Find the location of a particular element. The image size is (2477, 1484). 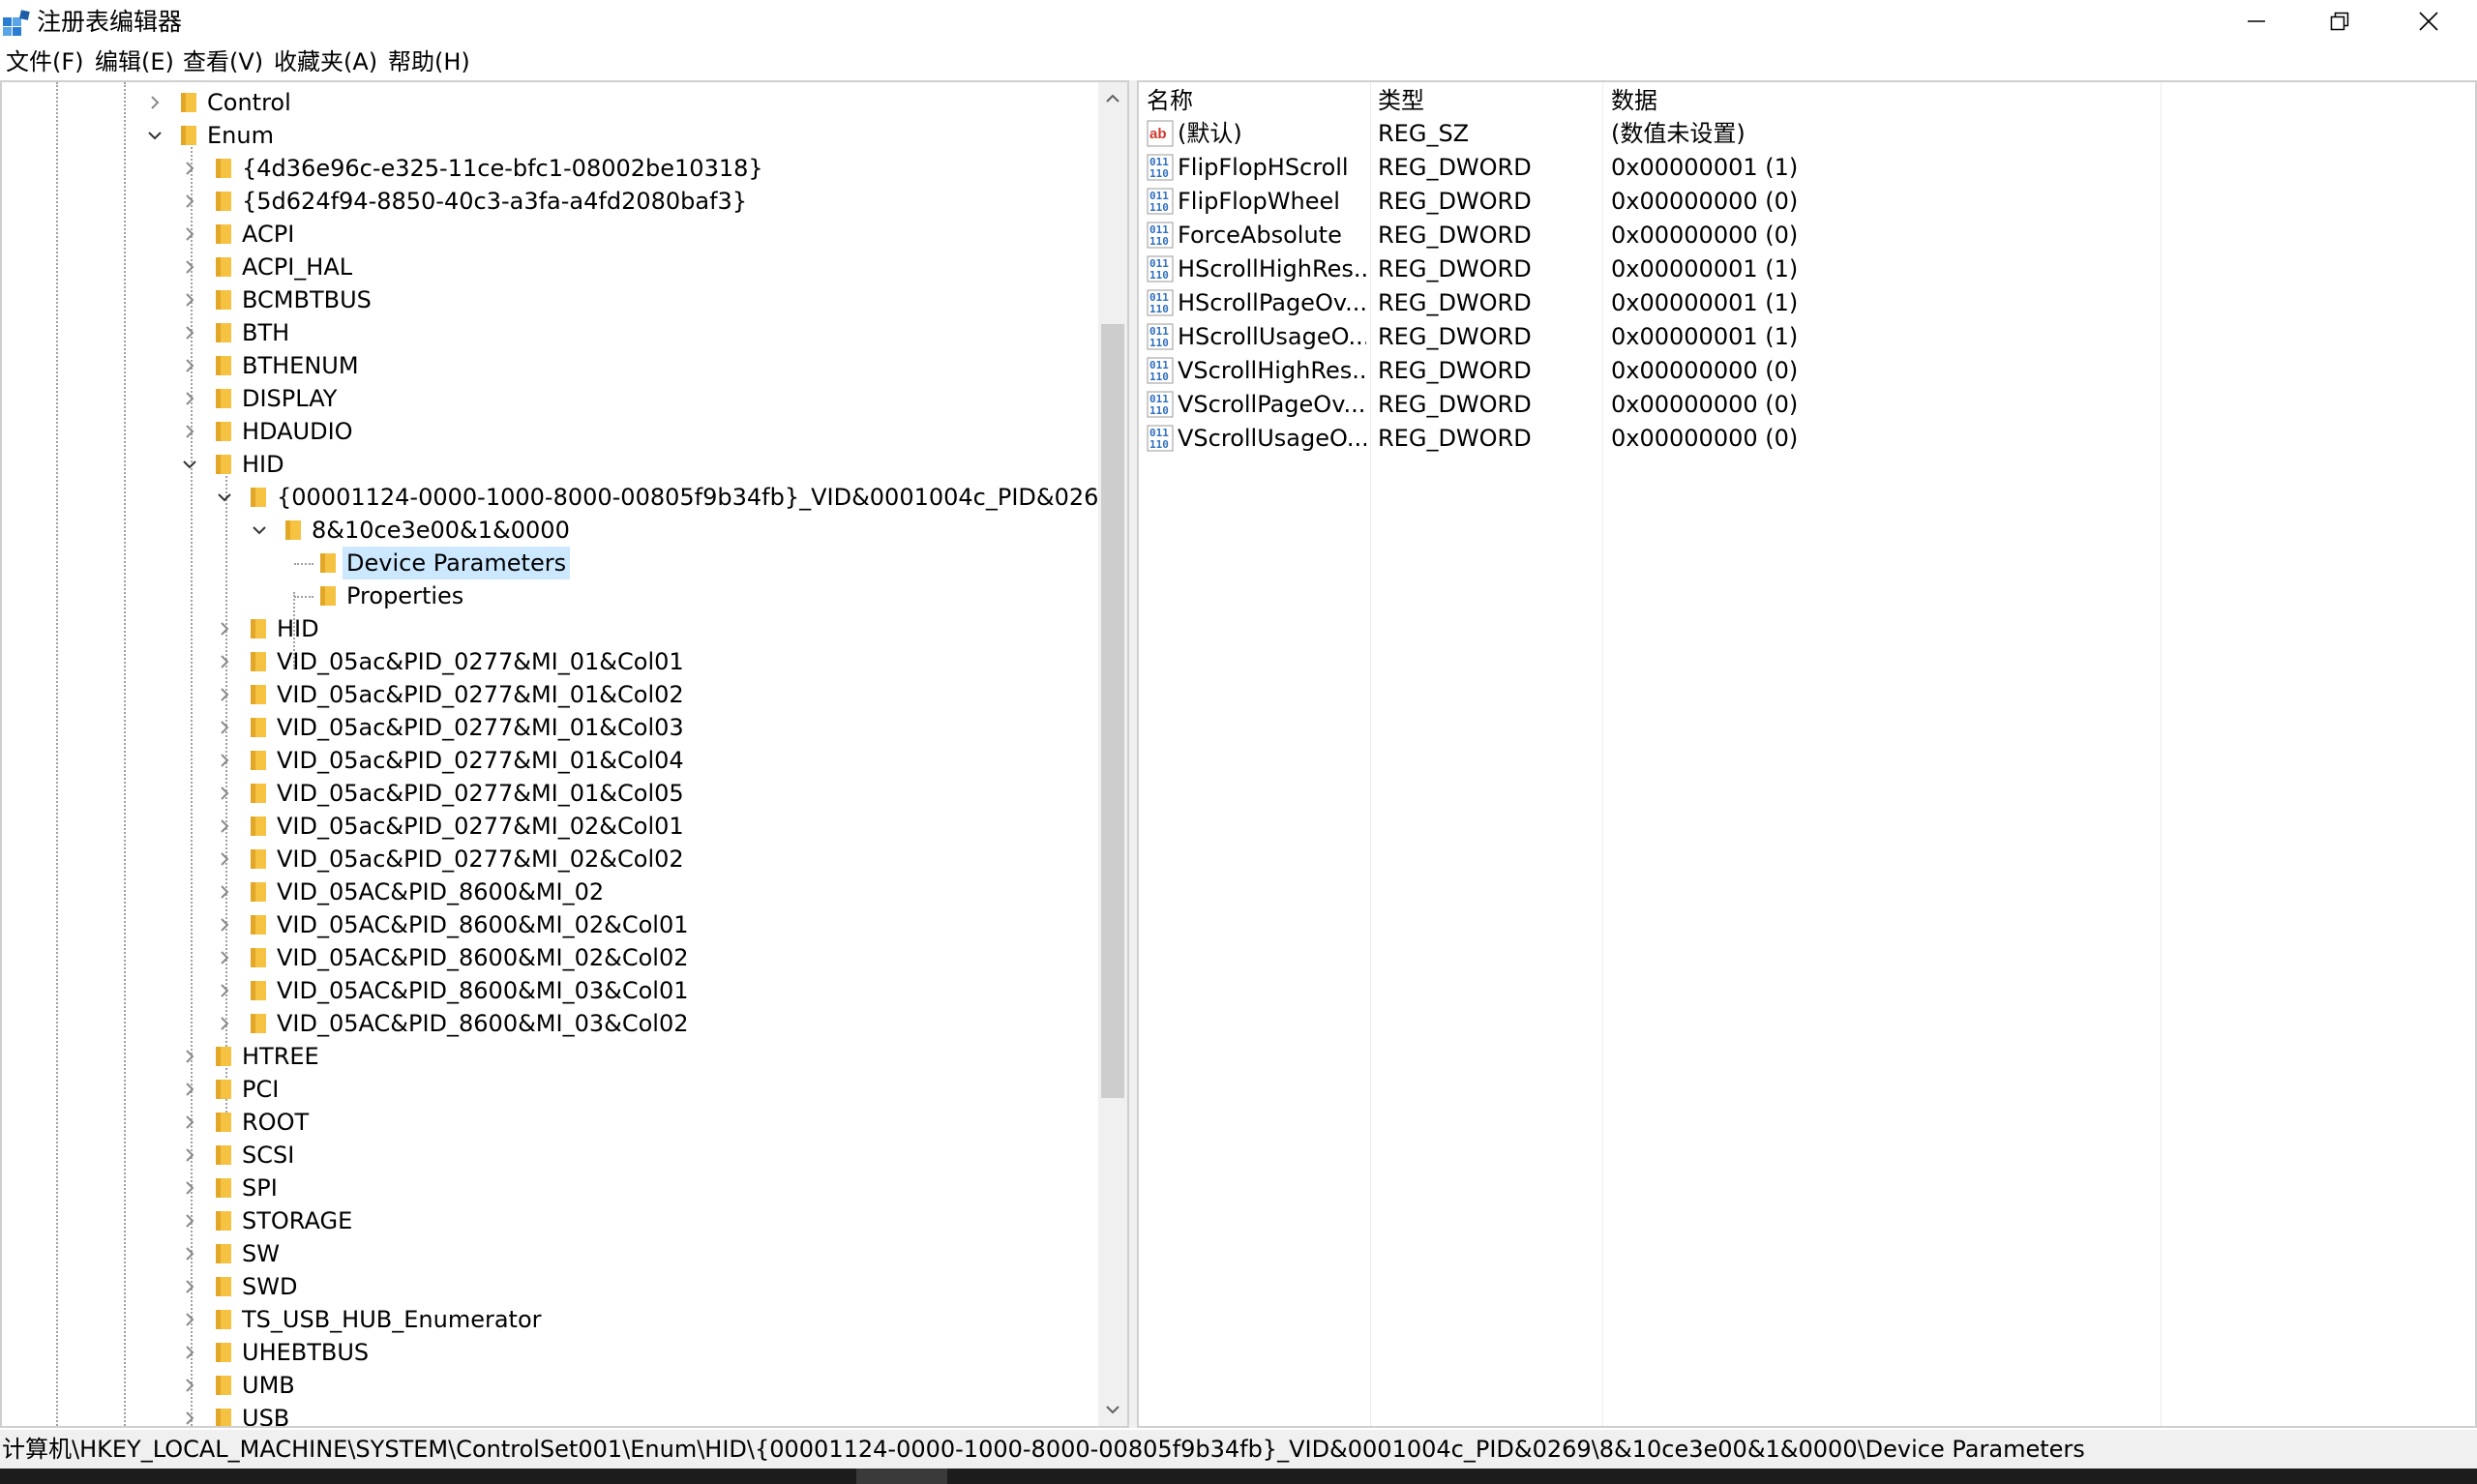

tree-node: VID_05ac&PID_0277&MI_01&Col04 is located at coordinates (548, 760).